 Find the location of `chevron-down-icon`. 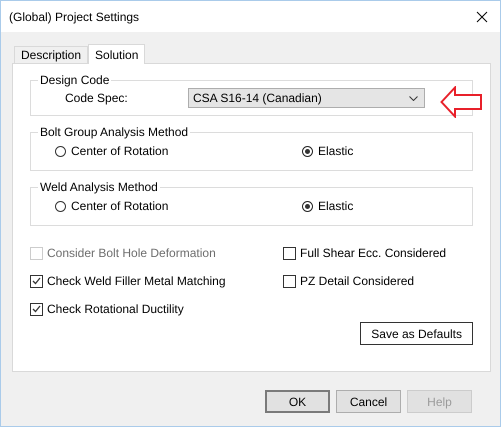

chevron-down-icon is located at coordinates (413, 98).